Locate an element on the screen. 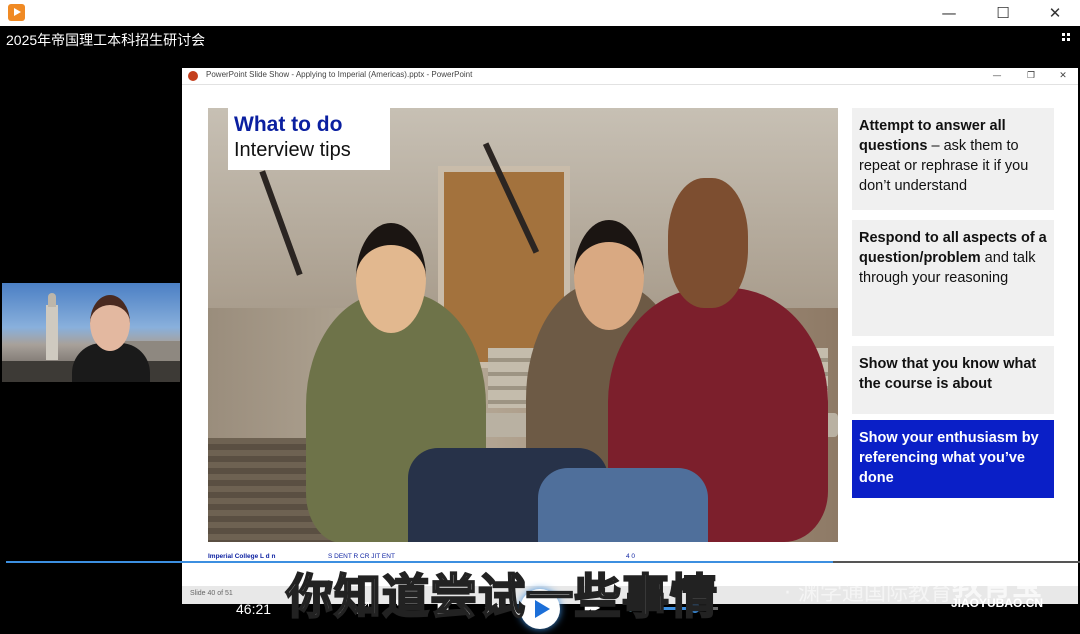 The width and height of the screenshot is (1080, 634). student-2-head is located at coordinates (609, 275).